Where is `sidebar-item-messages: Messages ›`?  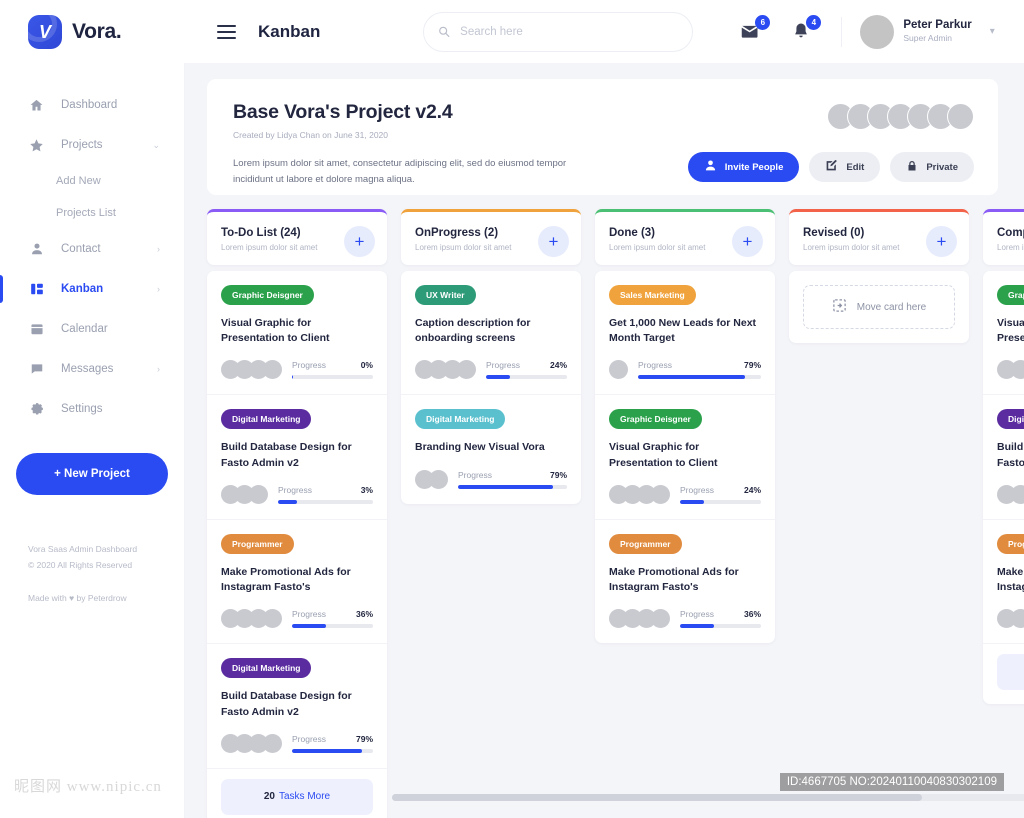
sidebar-item-messages: Messages › is located at coordinates (92, 369).